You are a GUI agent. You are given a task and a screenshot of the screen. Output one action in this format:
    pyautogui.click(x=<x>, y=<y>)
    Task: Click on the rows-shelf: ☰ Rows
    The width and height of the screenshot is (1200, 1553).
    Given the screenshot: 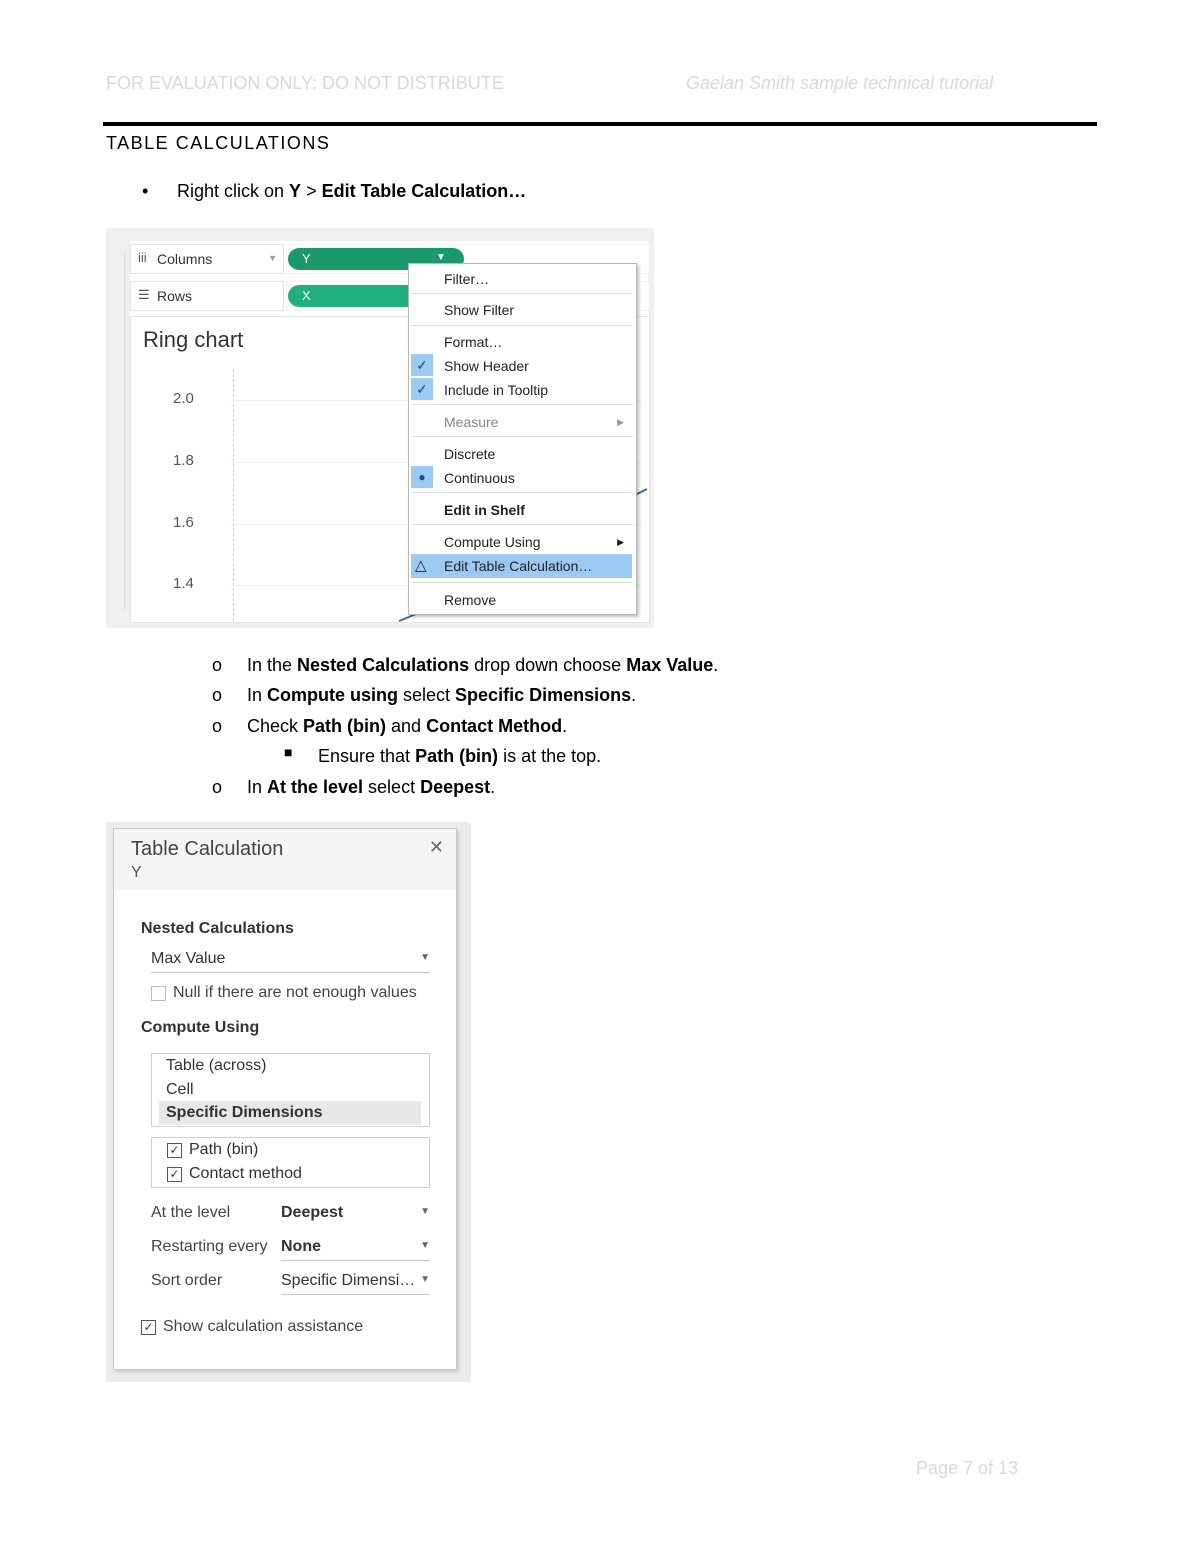 What is the action you would take?
    pyautogui.click(x=207, y=296)
    